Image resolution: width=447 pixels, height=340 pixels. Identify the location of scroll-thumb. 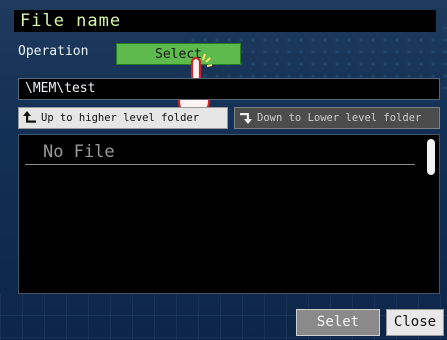
(431, 157).